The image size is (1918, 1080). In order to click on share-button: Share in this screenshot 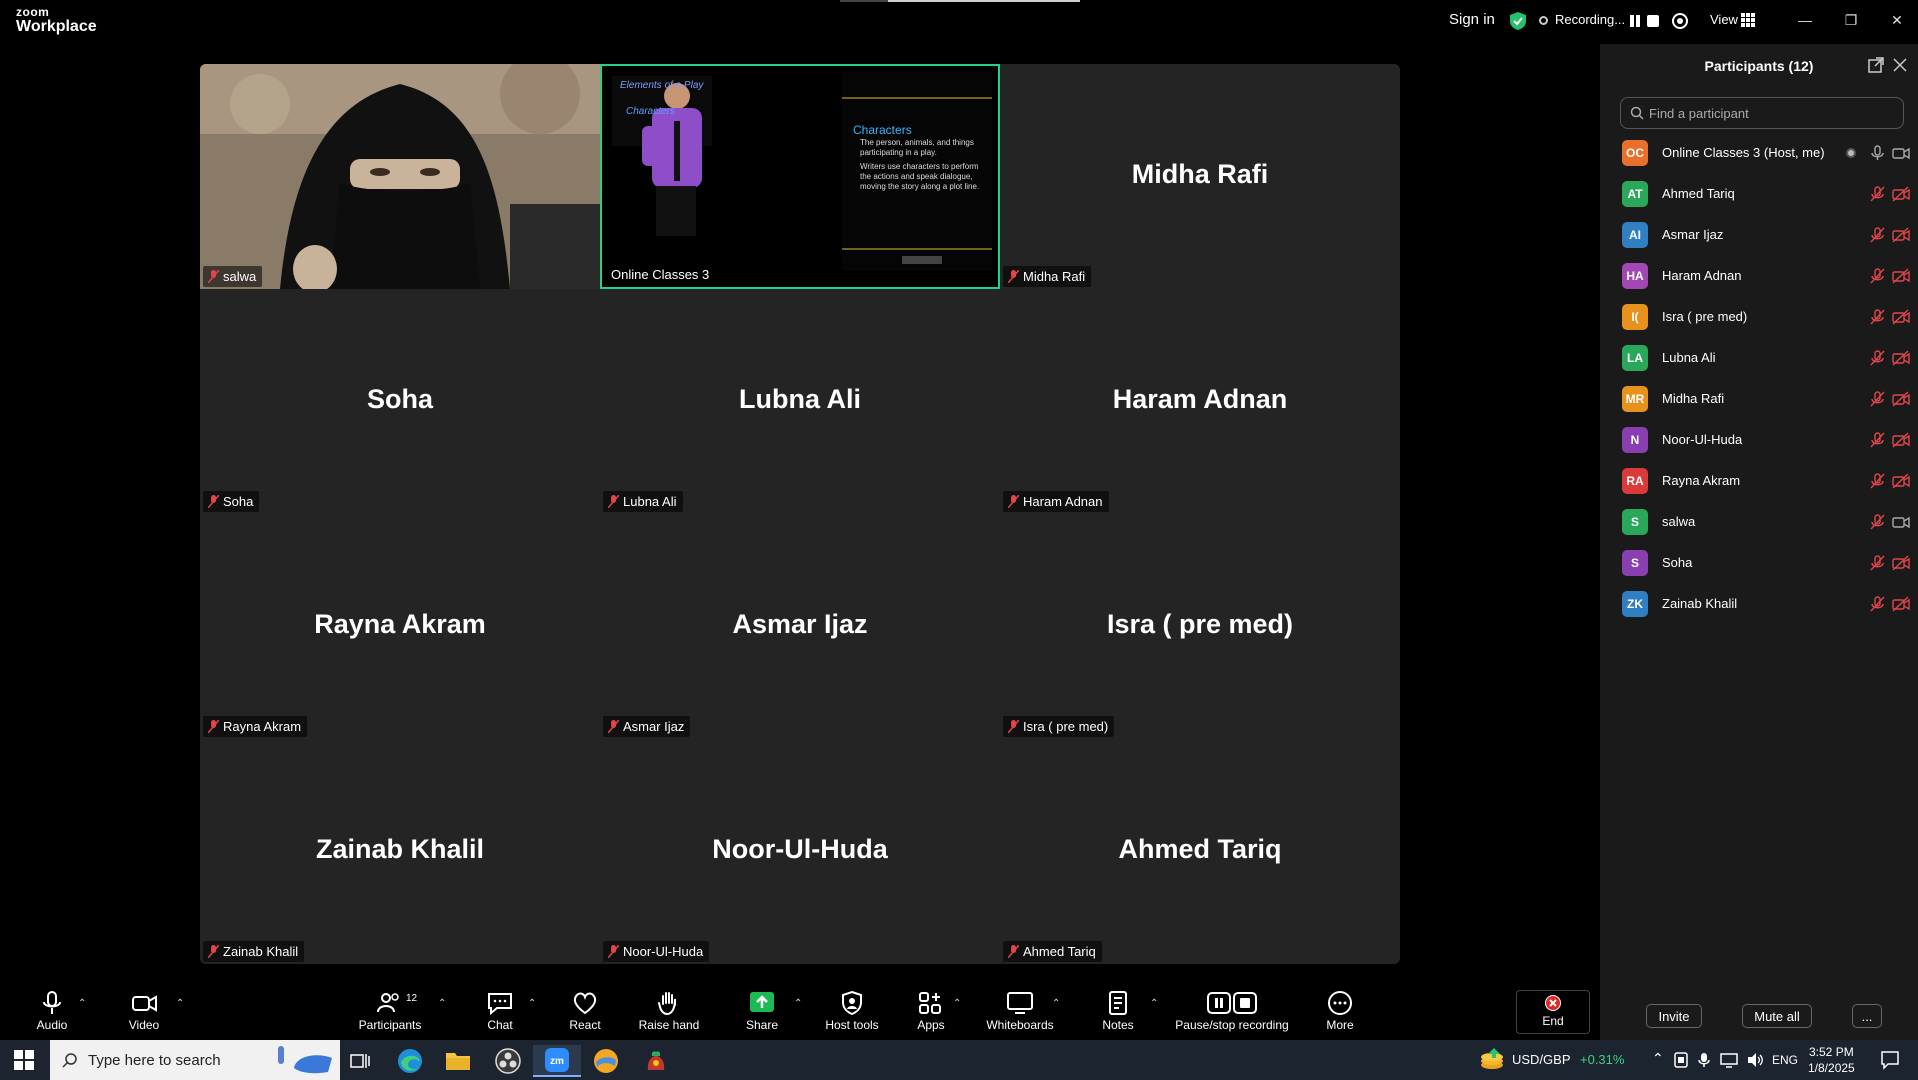, I will do `click(762, 1014)`.